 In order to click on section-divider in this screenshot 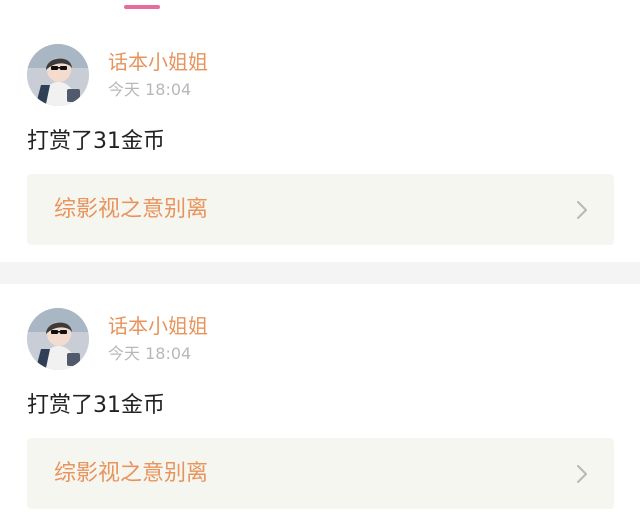, I will do `click(320, 273)`.